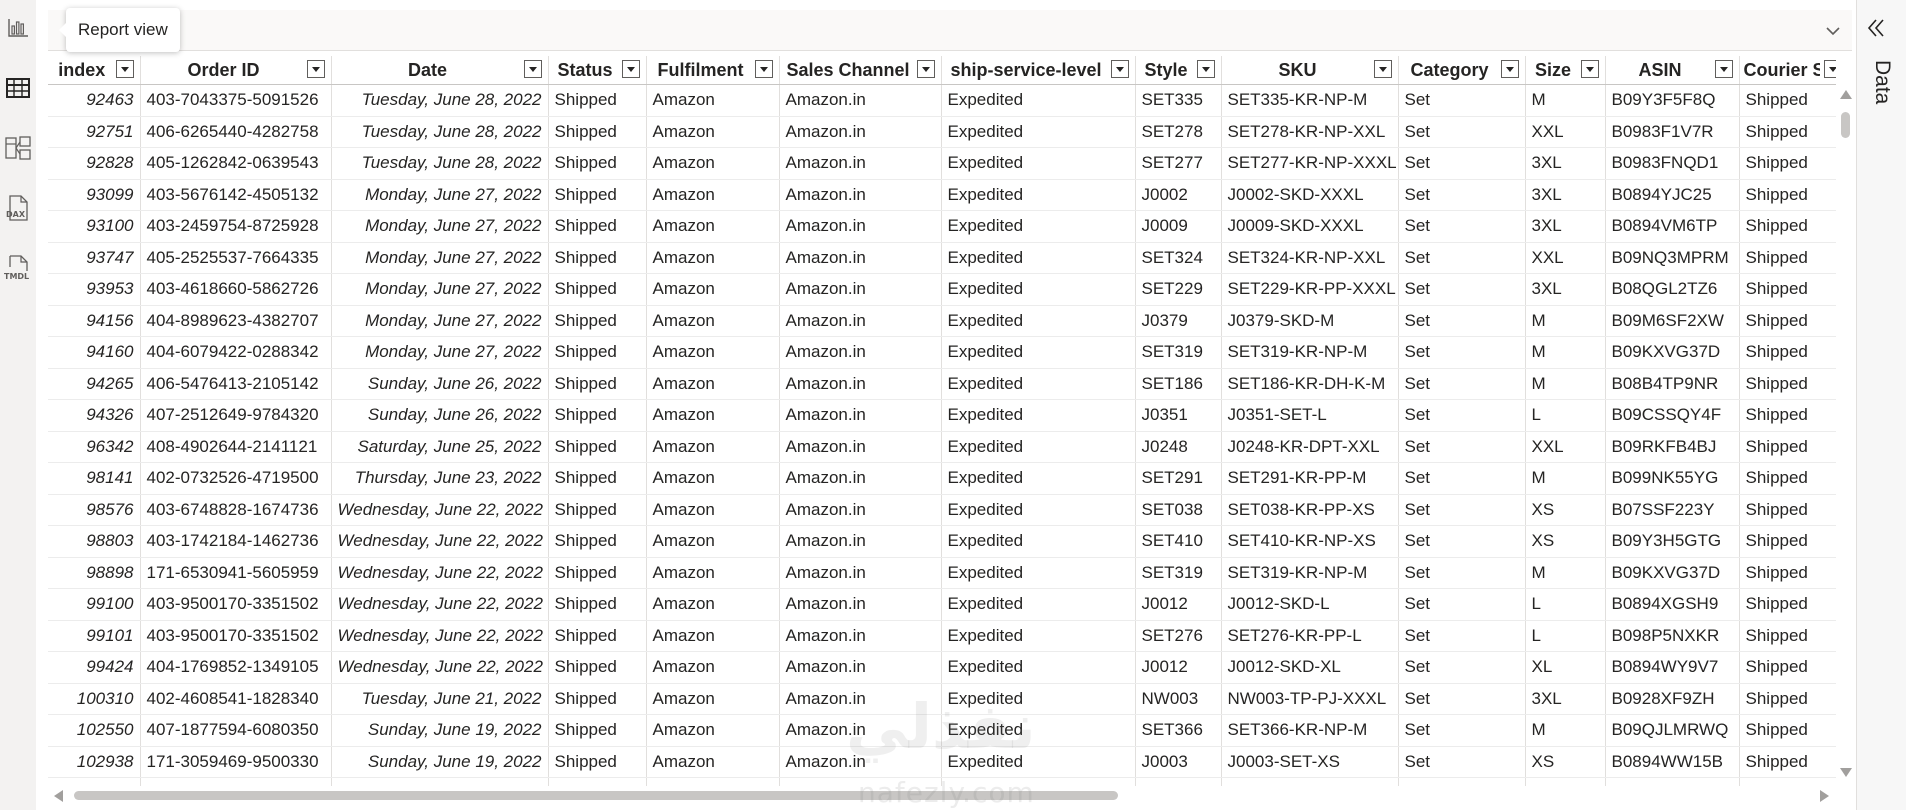 The image size is (1906, 810). Describe the element at coordinates (1672, 781) in the screenshot. I see `table-cell: B09K2HVZ82` at that location.